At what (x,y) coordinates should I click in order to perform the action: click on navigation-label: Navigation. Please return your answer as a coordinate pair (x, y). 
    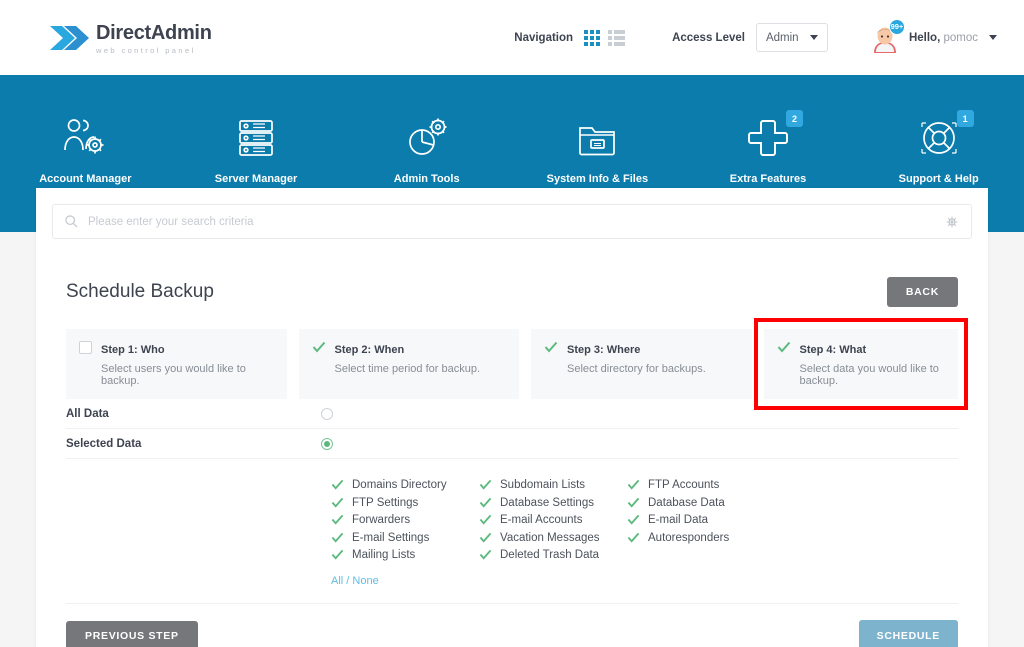
    Looking at the image, I should click on (544, 37).